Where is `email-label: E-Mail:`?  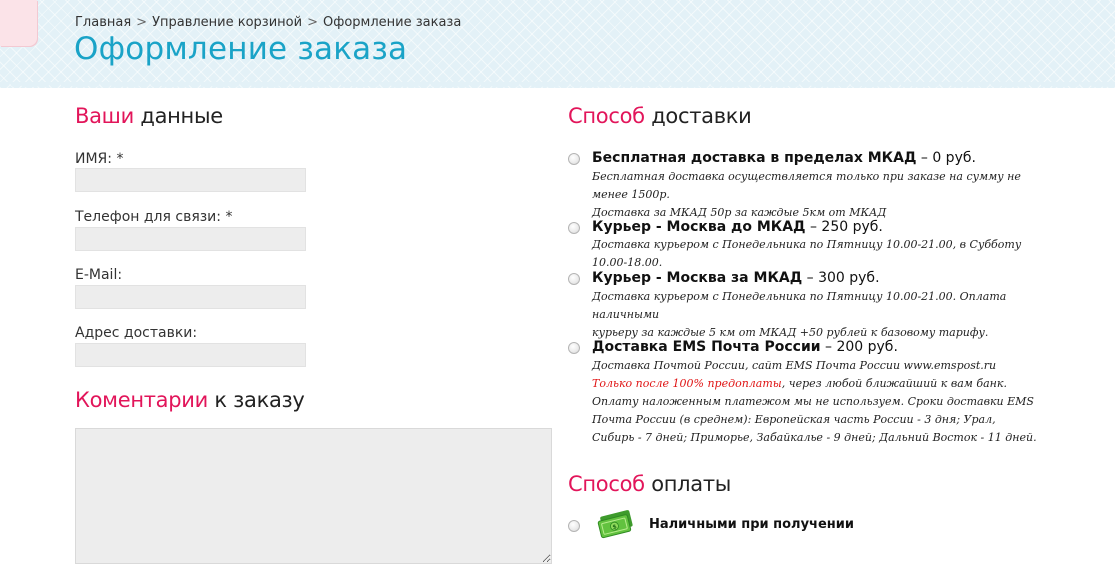 email-label: E-Mail: is located at coordinates (99, 275).